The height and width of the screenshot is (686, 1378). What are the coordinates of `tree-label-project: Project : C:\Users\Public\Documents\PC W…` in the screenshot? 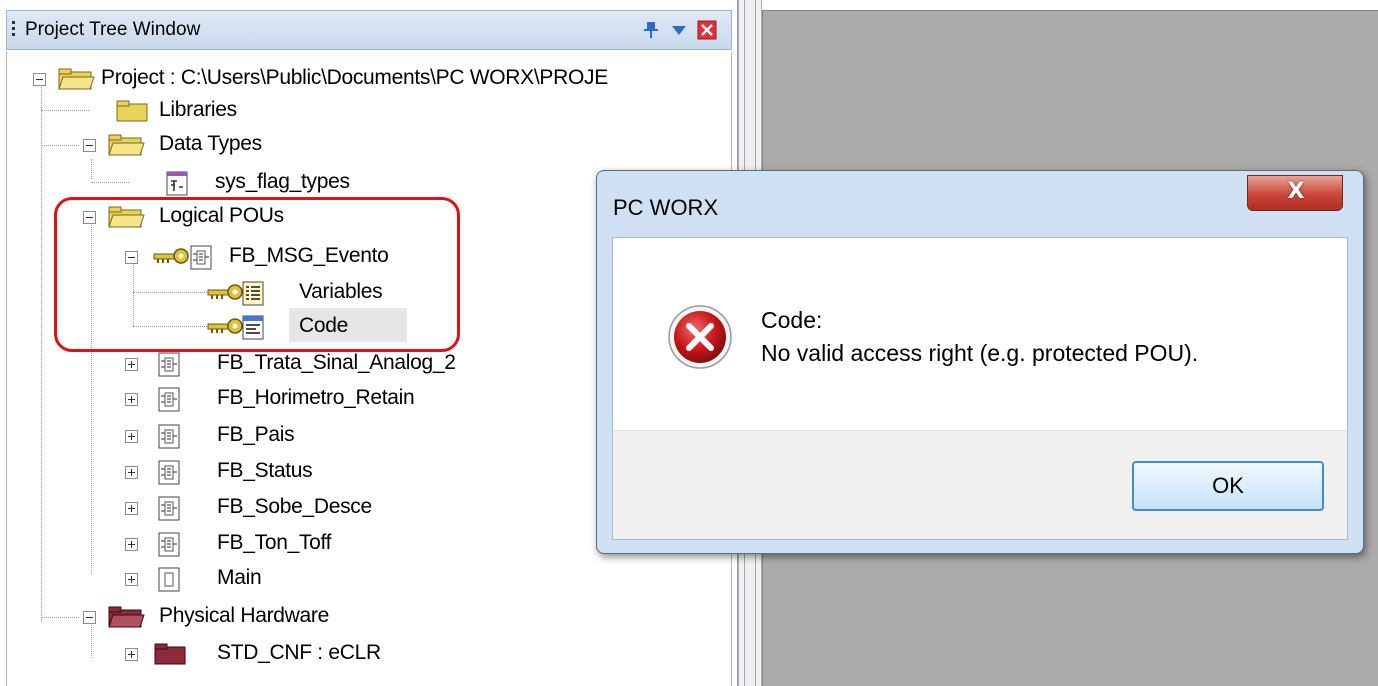 It's located at (354, 77).